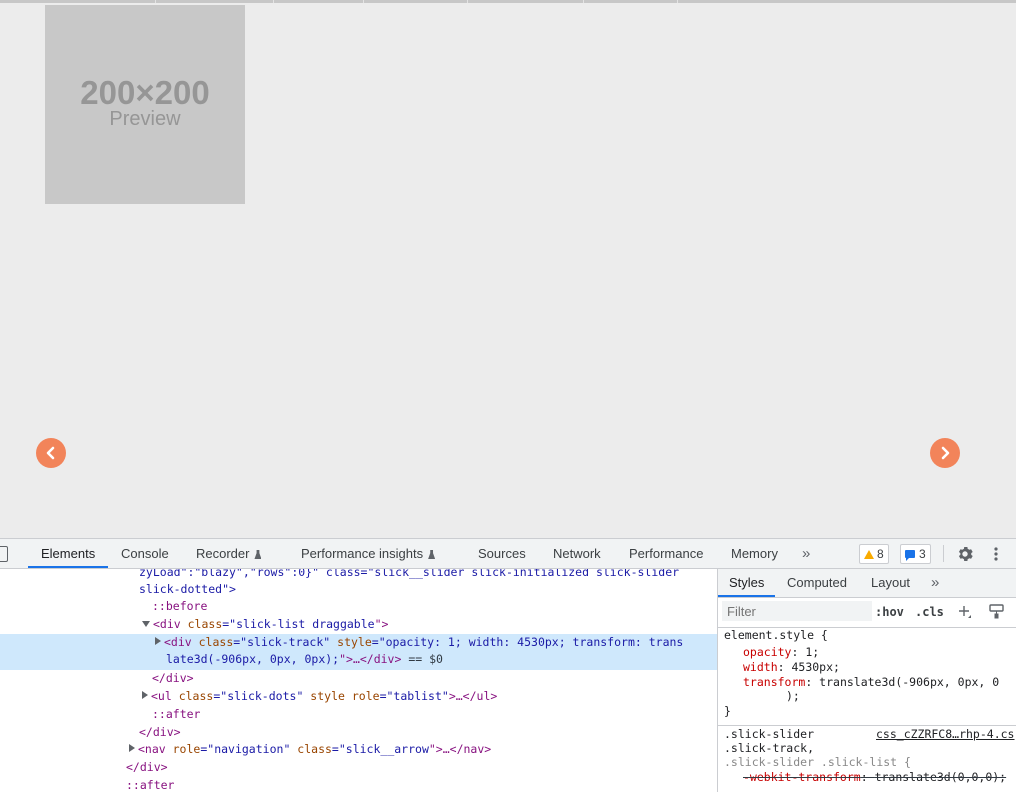  Describe the element at coordinates (797, 611) in the screenshot. I see `styles-filter-input` at that location.